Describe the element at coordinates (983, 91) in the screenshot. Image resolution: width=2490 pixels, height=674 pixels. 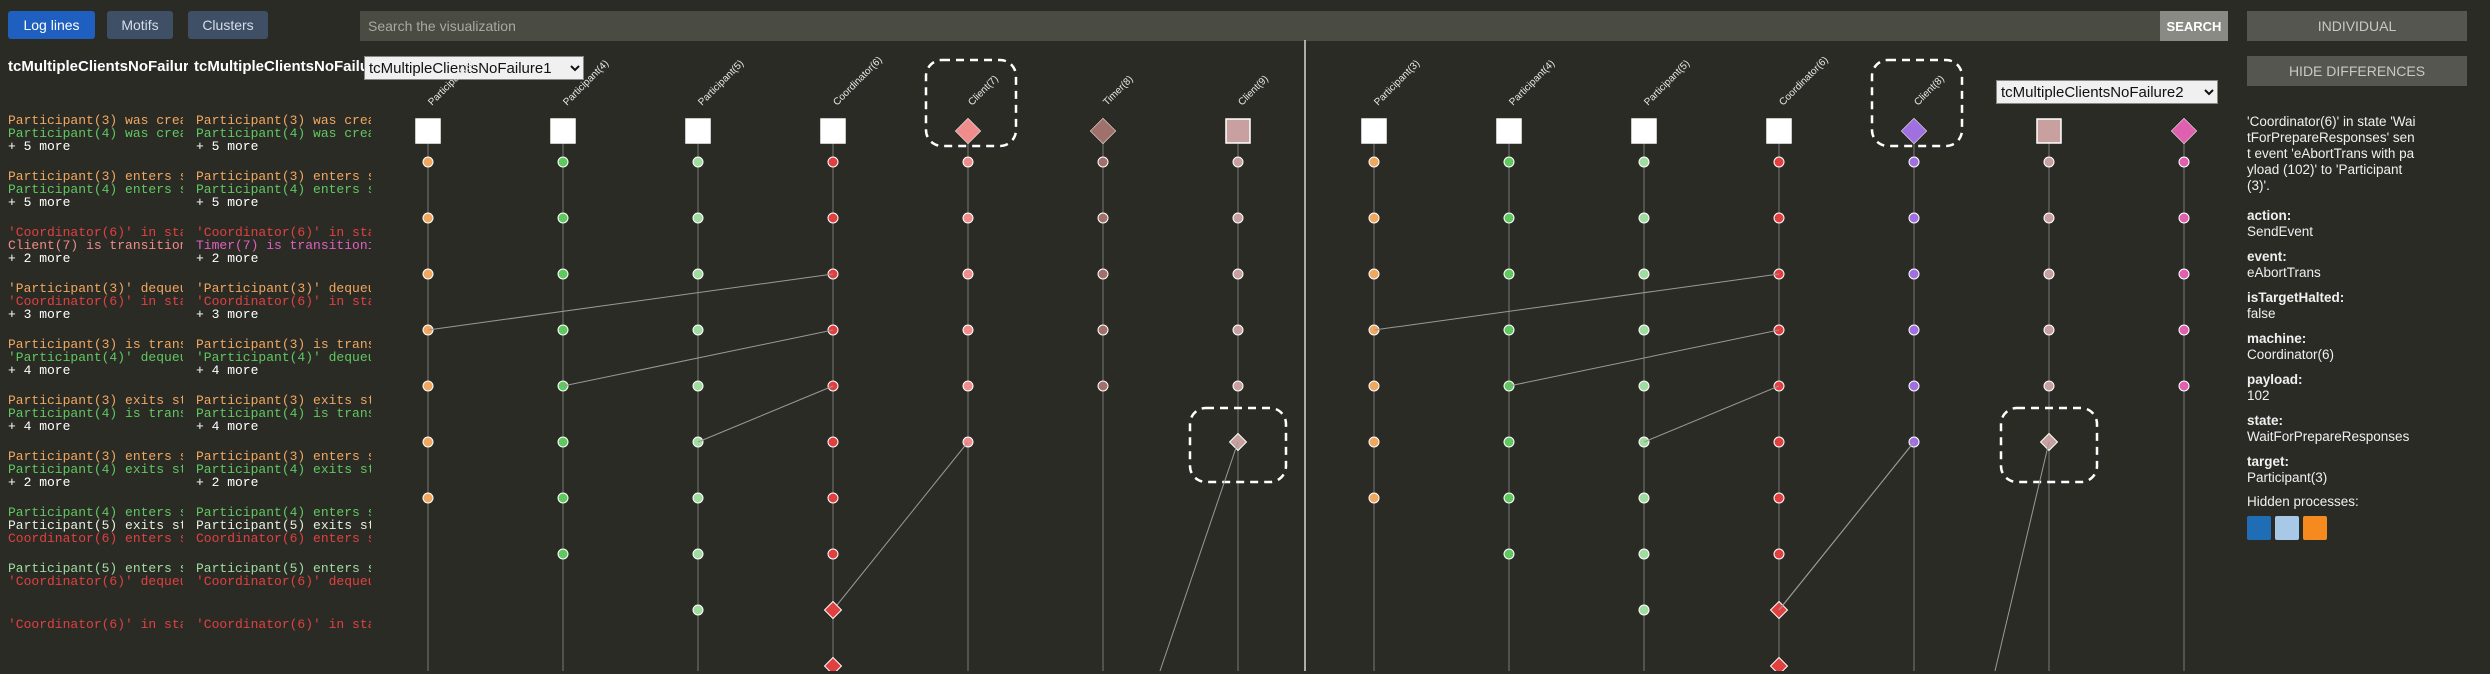
I see `process-label: Client(7)` at that location.